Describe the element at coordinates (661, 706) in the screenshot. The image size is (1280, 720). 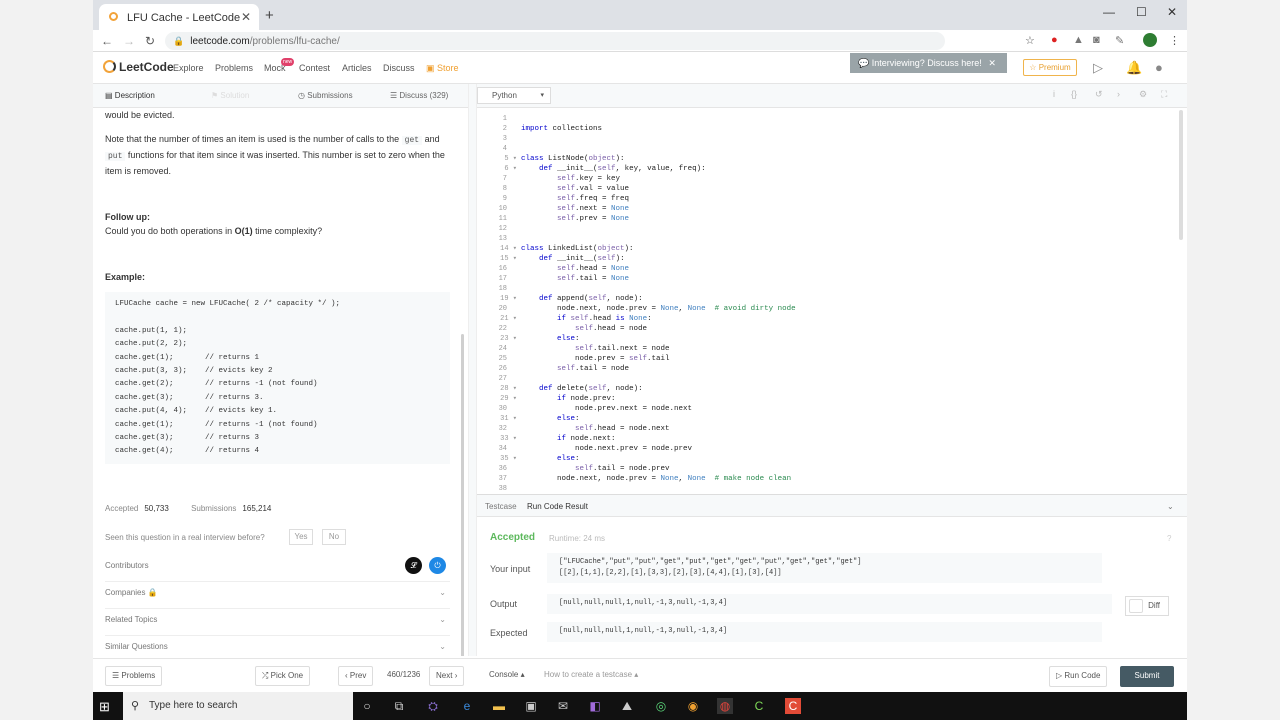
I see `android-icon: ◎` at that location.